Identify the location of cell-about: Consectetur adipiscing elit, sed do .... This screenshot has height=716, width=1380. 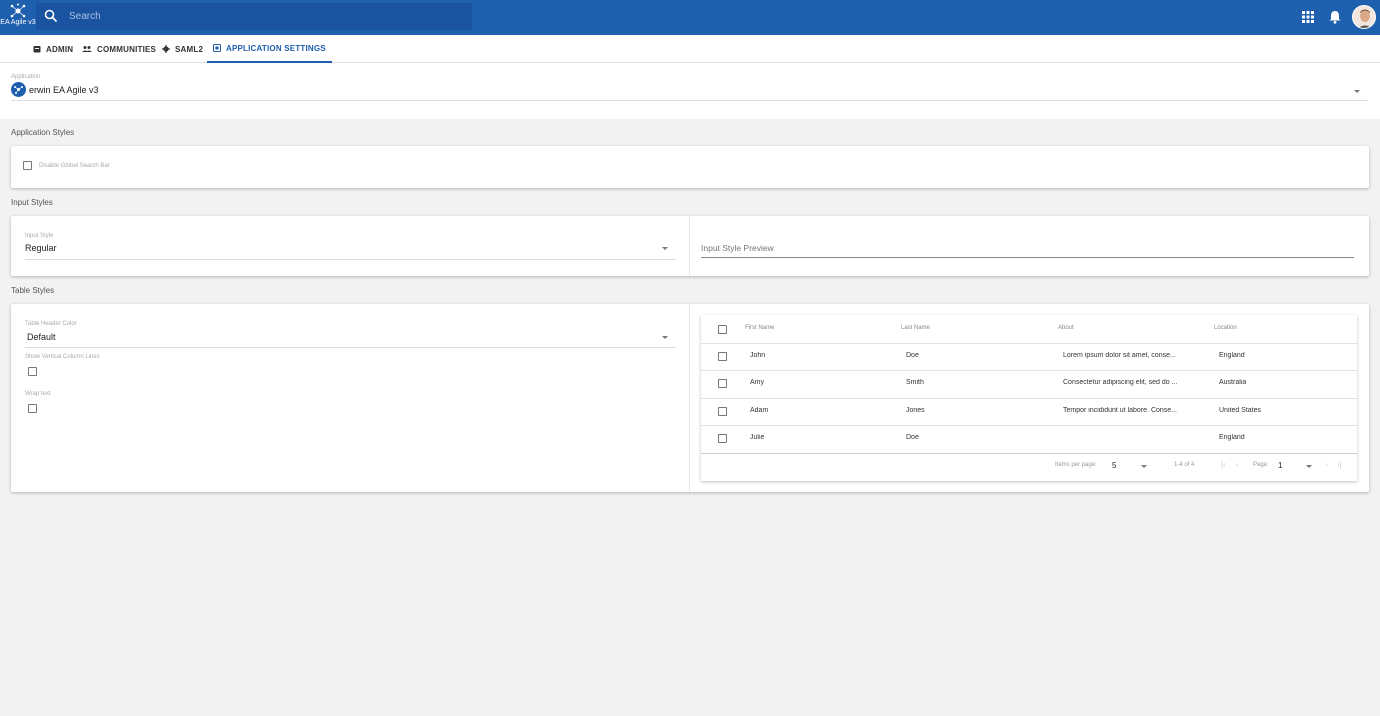
(1120, 382).